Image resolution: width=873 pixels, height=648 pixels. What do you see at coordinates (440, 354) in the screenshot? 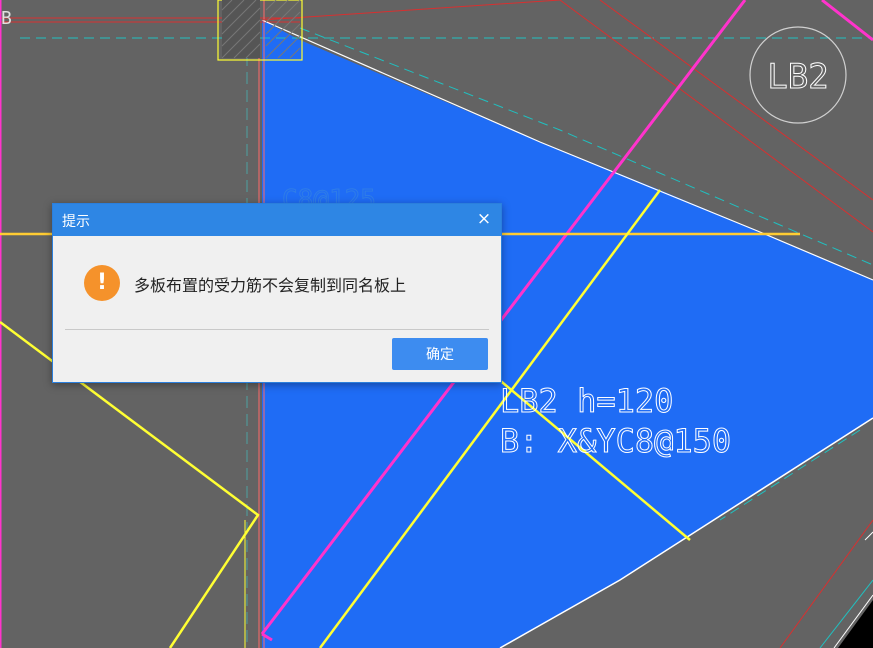
I see `ok-button: 确定` at bounding box center [440, 354].